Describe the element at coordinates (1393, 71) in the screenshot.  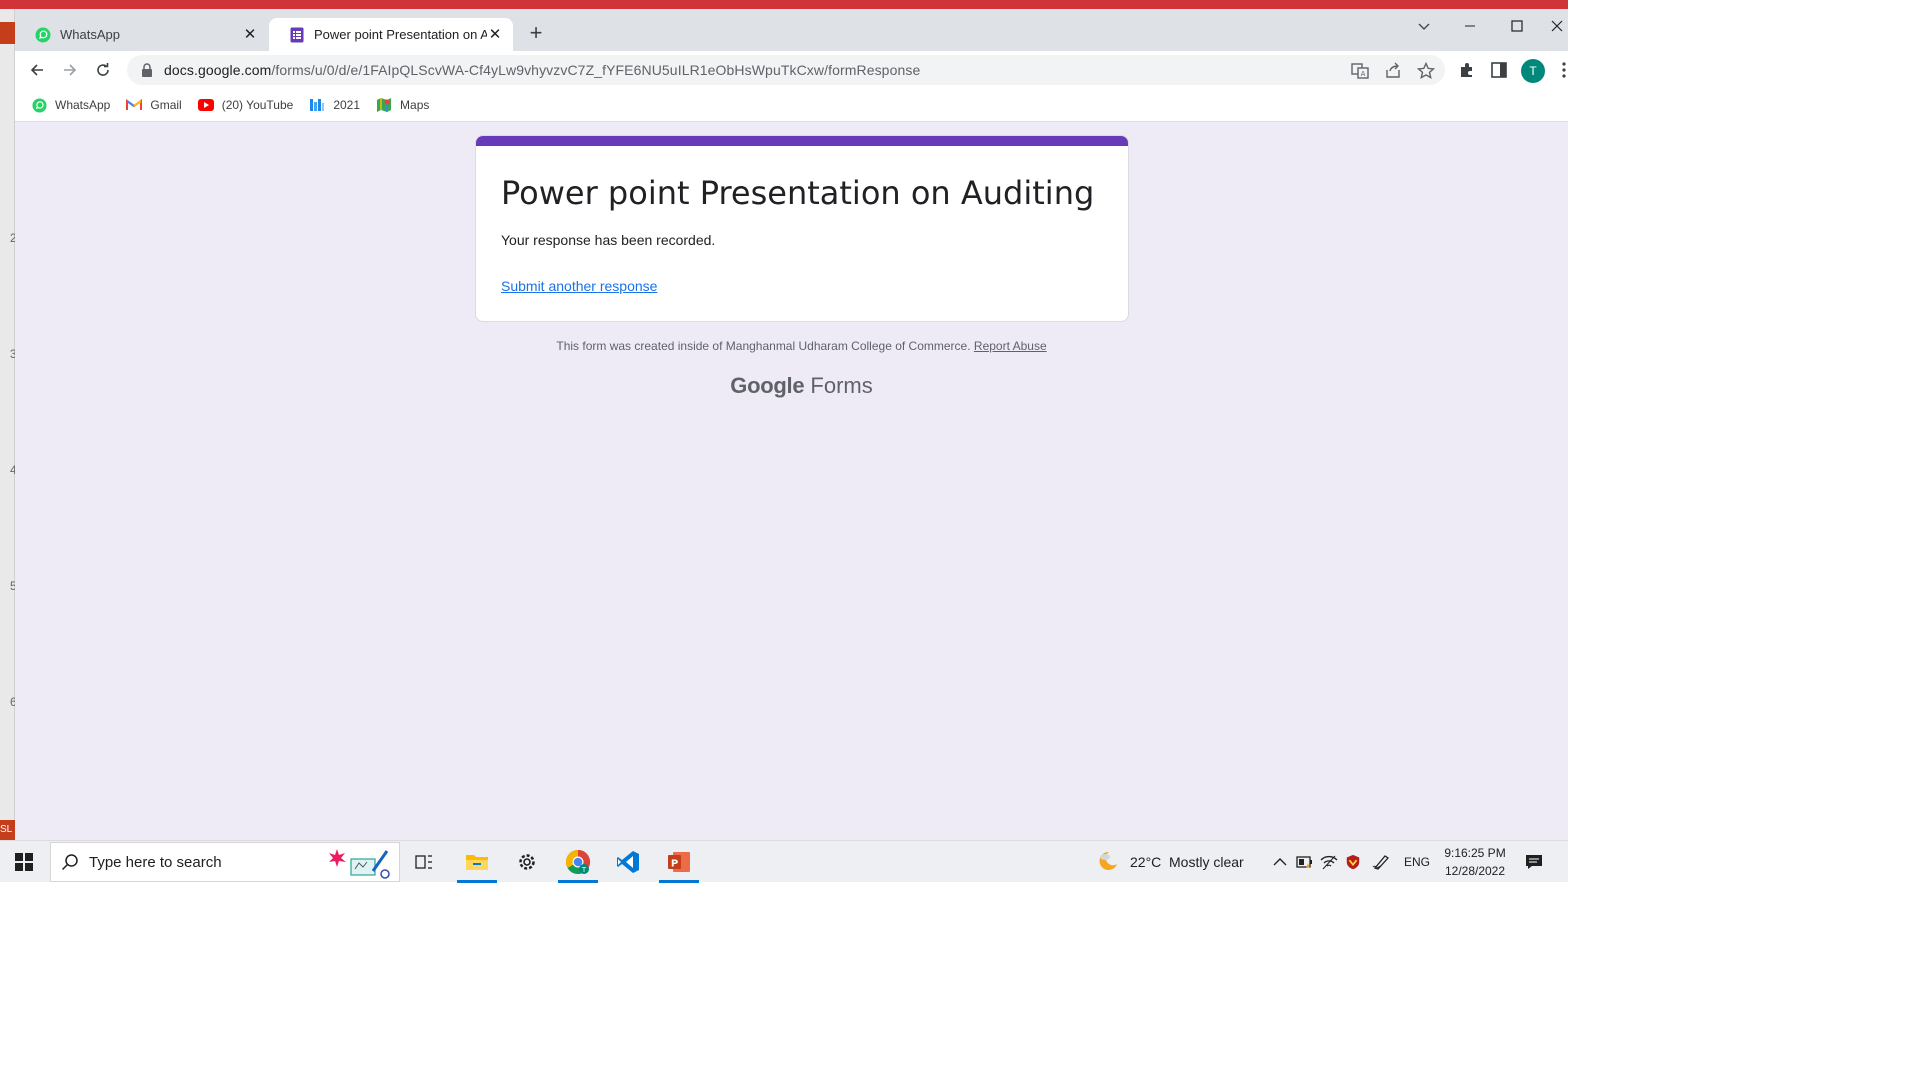
I see `share-icon` at that location.